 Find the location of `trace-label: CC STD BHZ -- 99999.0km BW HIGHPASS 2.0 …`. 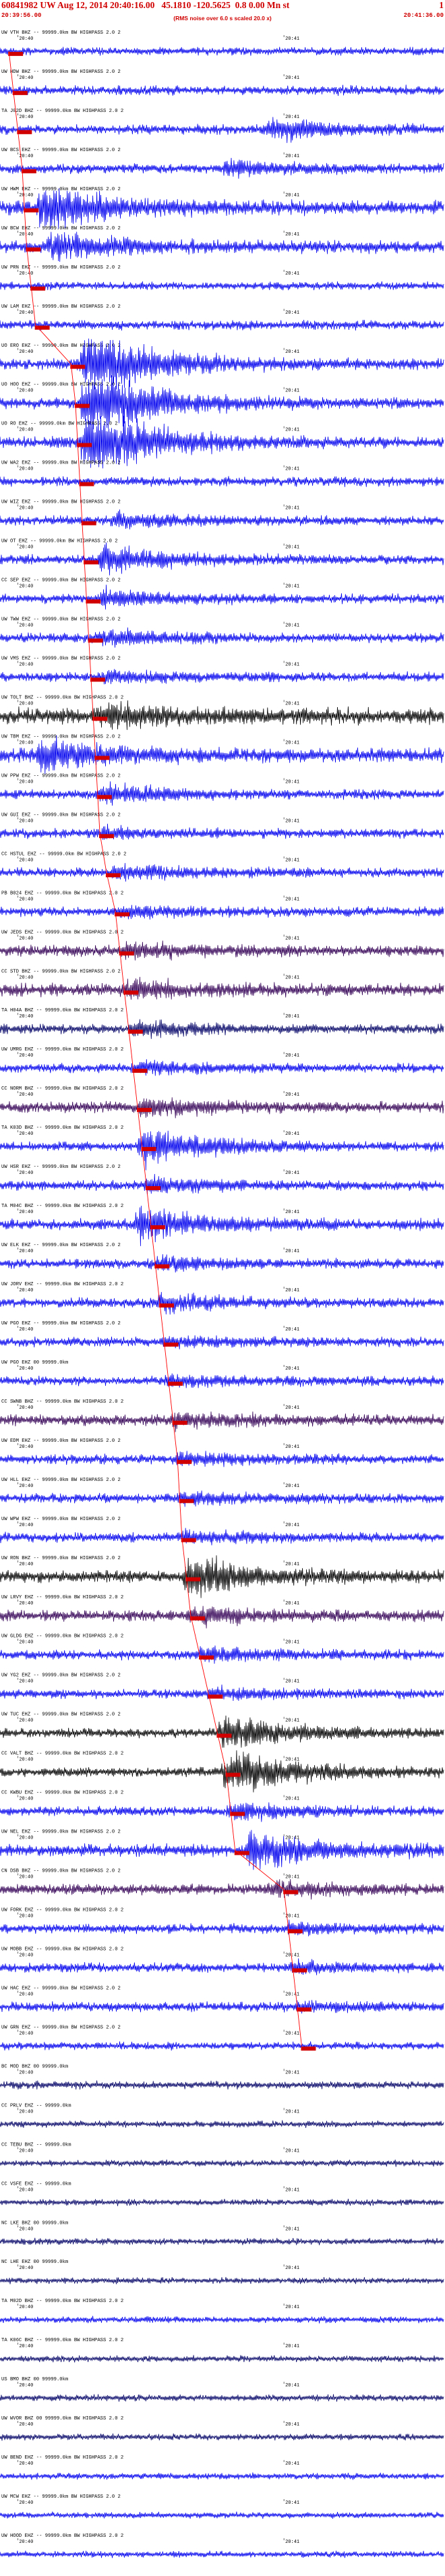

trace-label: CC STD BHZ -- 99999.0km BW HIGHPASS 2.0 … is located at coordinates (61, 971).